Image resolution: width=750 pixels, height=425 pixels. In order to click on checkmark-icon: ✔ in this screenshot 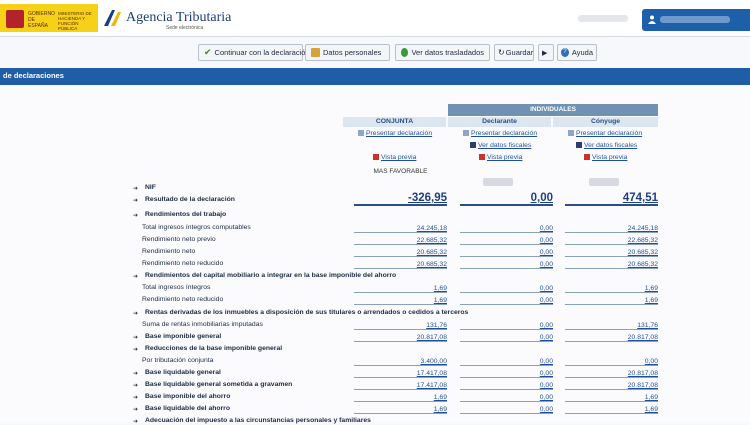, I will do `click(208, 52)`.